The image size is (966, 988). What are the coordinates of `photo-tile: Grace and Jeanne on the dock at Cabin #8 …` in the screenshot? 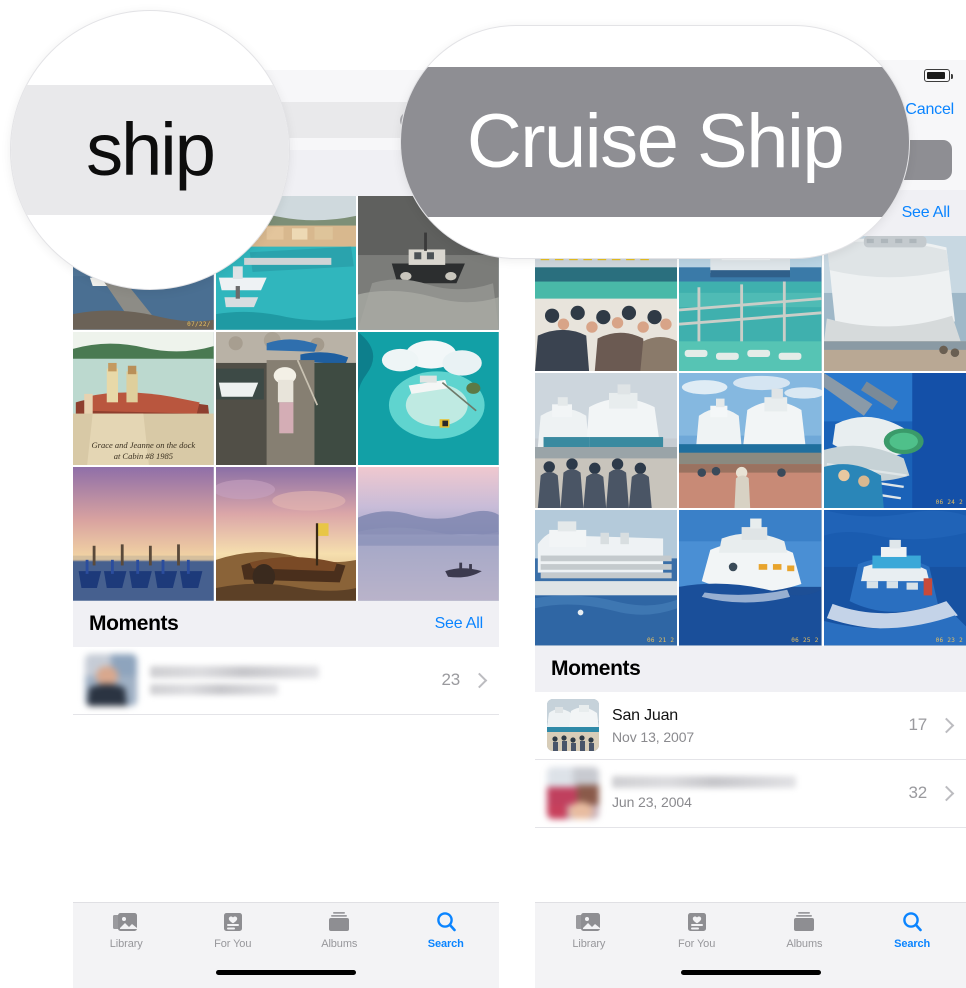 It's located at (143, 398).